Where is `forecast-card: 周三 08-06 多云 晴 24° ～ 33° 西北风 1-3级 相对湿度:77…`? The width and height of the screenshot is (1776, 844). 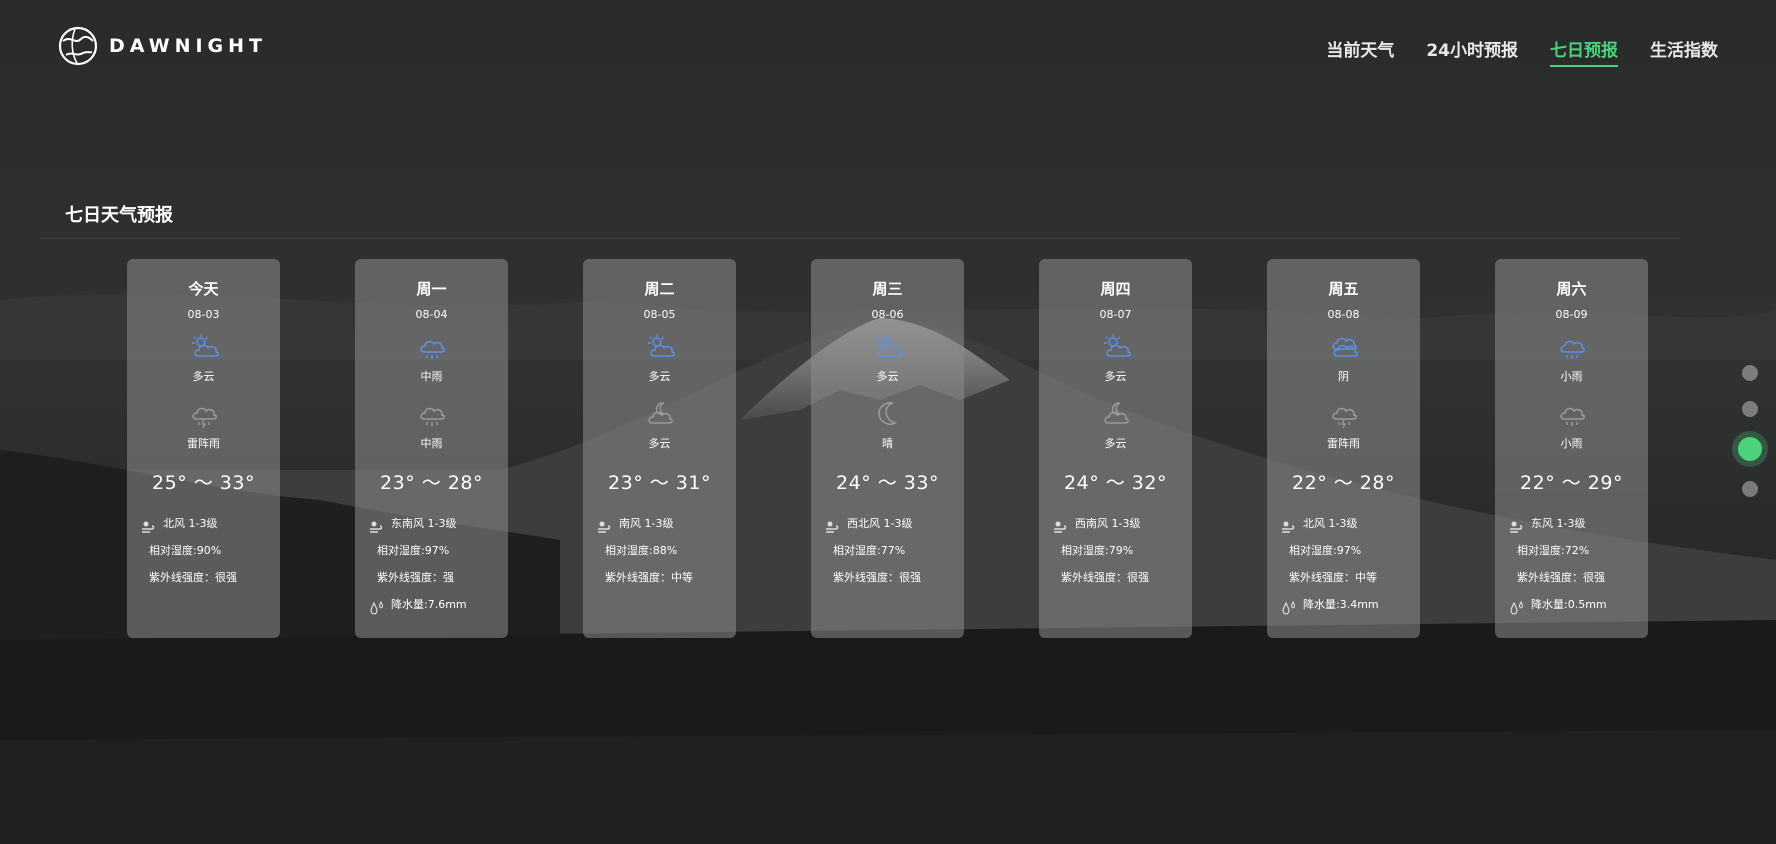
forecast-card: 周三 08-06 多云 晴 24° ～ 33° 西北风 1-3级 相对湿度:77… is located at coordinates (887, 448).